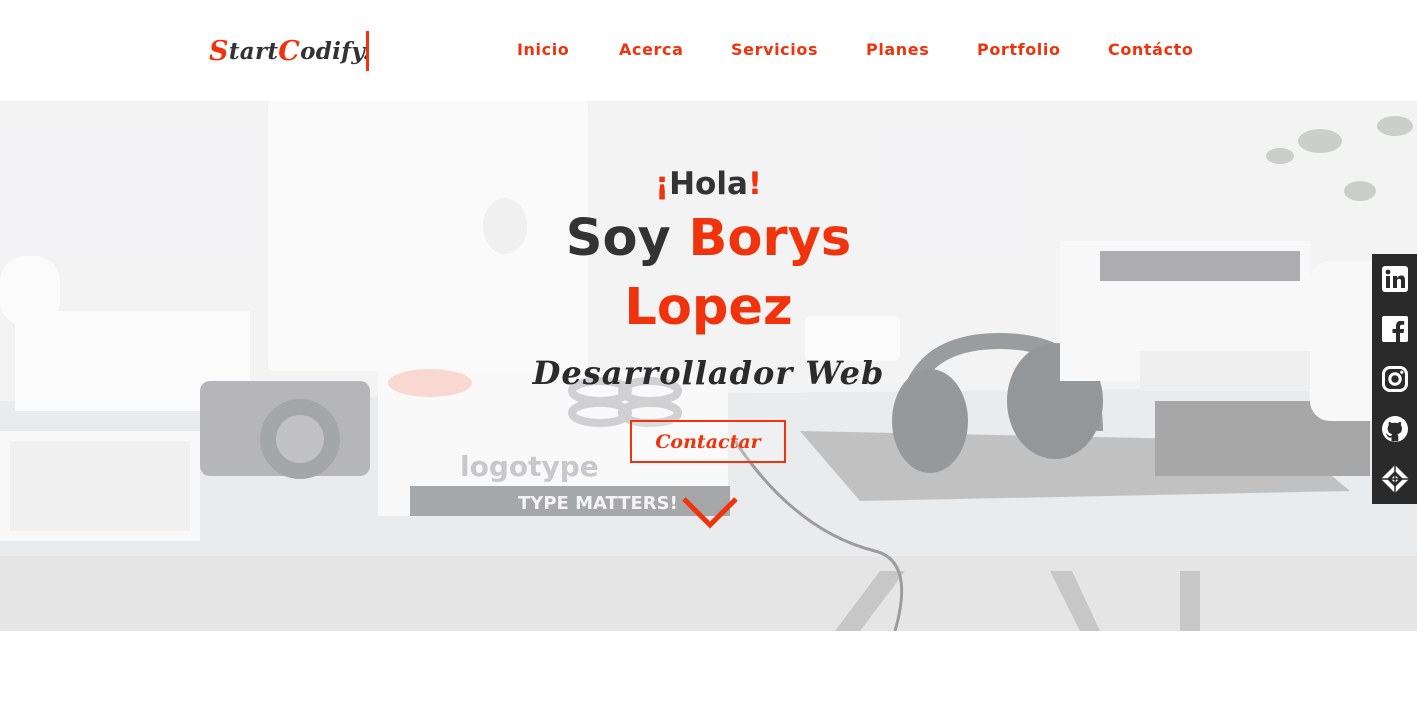  Describe the element at coordinates (708, 307) in the screenshot. I see `last-name: Lopez` at that location.